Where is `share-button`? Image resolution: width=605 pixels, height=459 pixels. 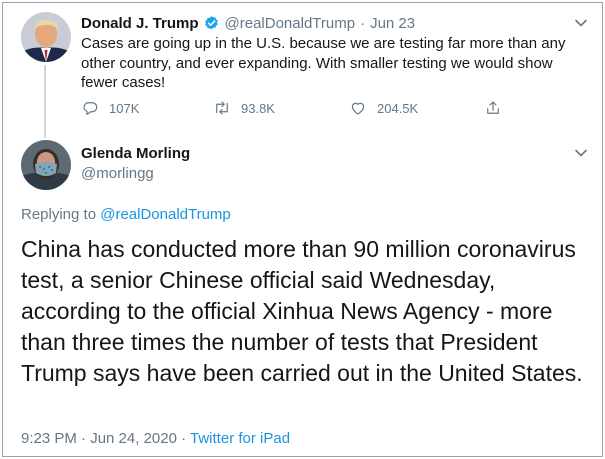
share-button is located at coordinates (498, 108).